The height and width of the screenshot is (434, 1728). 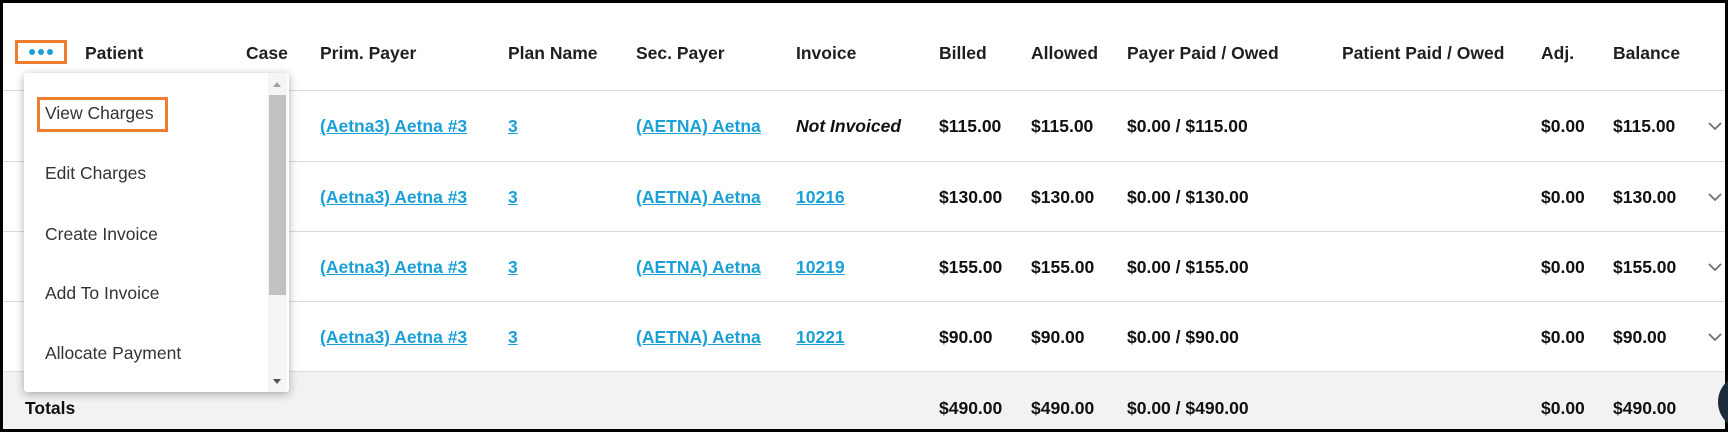 I want to click on payer-paid-owed: $0.00 / $155.00, so click(x=1188, y=267).